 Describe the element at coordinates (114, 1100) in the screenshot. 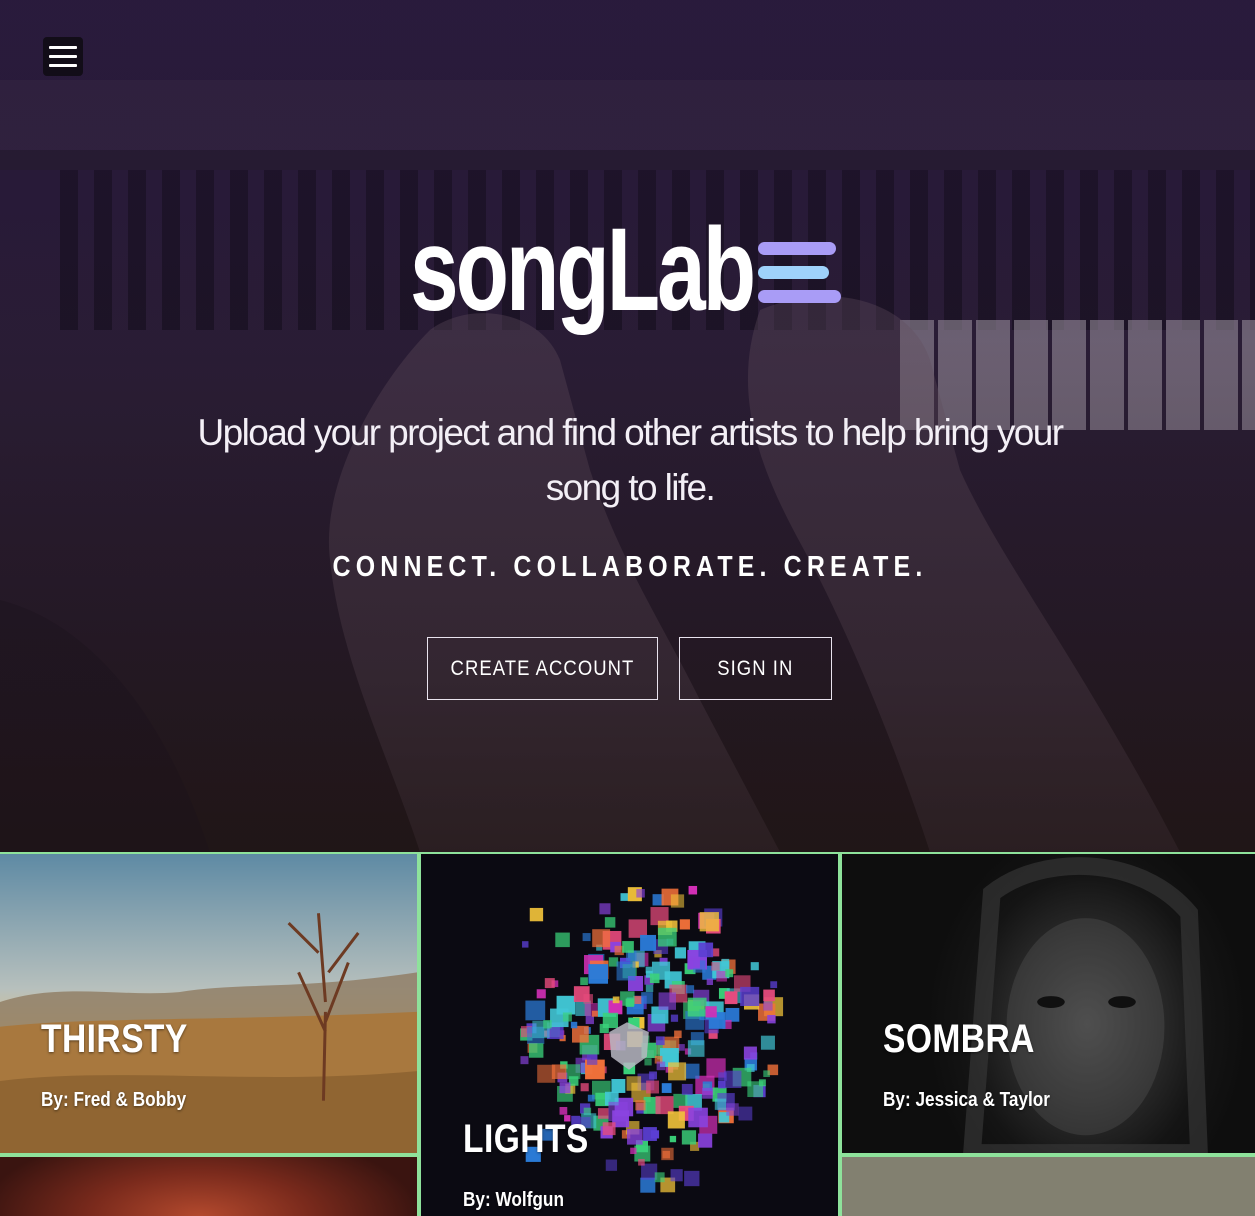

I see `project-artists: By: Fred & Bobby` at that location.